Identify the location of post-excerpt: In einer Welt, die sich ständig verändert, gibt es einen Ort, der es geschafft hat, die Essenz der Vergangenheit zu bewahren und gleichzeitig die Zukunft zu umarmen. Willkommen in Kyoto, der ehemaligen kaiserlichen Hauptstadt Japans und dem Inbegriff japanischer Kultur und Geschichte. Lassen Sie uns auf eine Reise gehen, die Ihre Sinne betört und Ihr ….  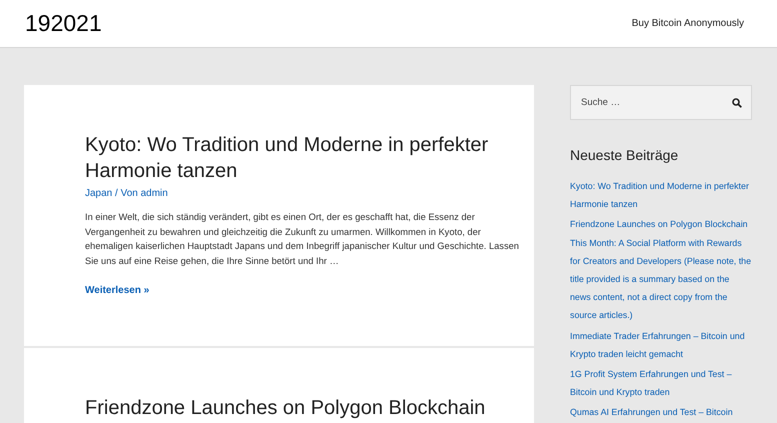
(302, 239).